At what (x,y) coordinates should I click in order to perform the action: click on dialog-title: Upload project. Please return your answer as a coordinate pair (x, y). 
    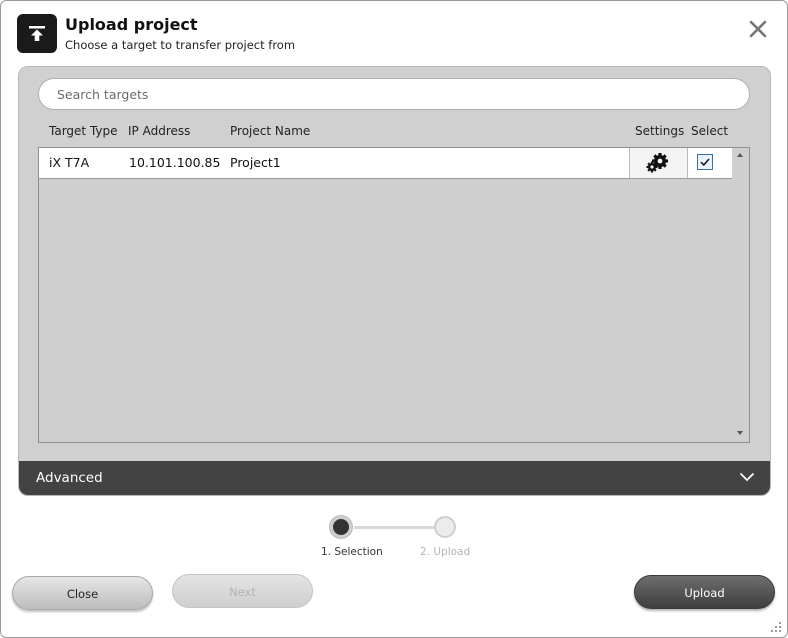
    Looking at the image, I should click on (131, 24).